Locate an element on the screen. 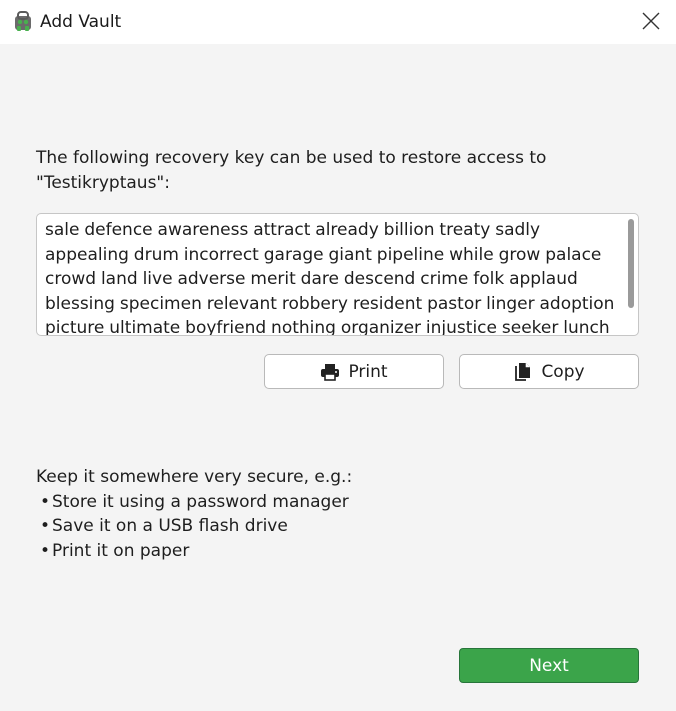 The height and width of the screenshot is (711, 676). window-title: Add Vault is located at coordinates (81, 22).